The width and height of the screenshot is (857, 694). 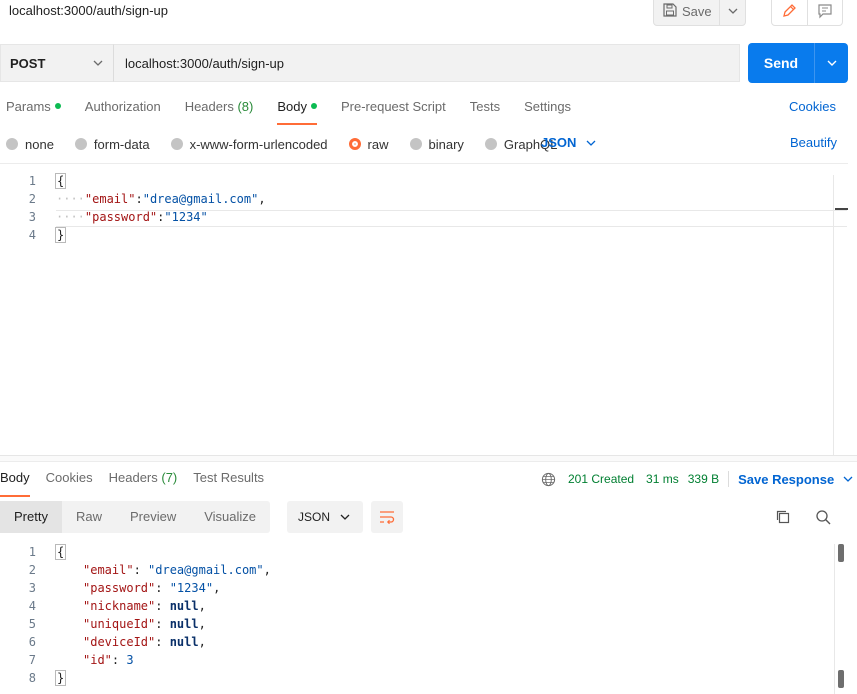 I want to click on save-response-button: Save Response, so click(x=795, y=479).